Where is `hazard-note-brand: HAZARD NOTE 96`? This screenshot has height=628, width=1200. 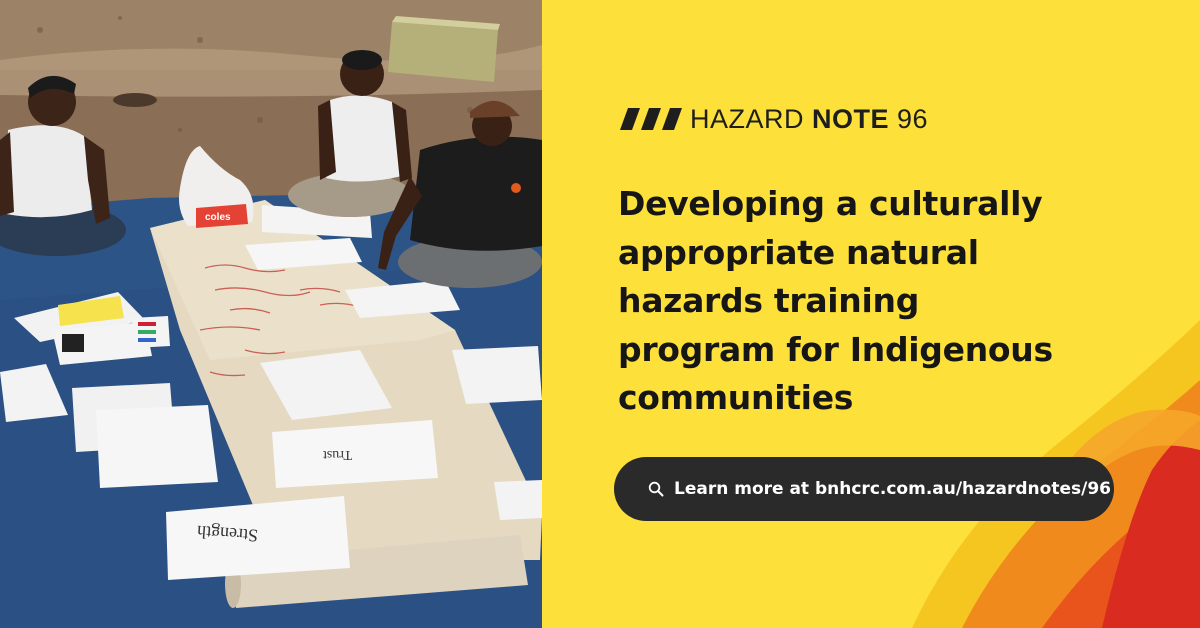
hazard-note-brand: HAZARD NOTE 96 is located at coordinates (774, 119).